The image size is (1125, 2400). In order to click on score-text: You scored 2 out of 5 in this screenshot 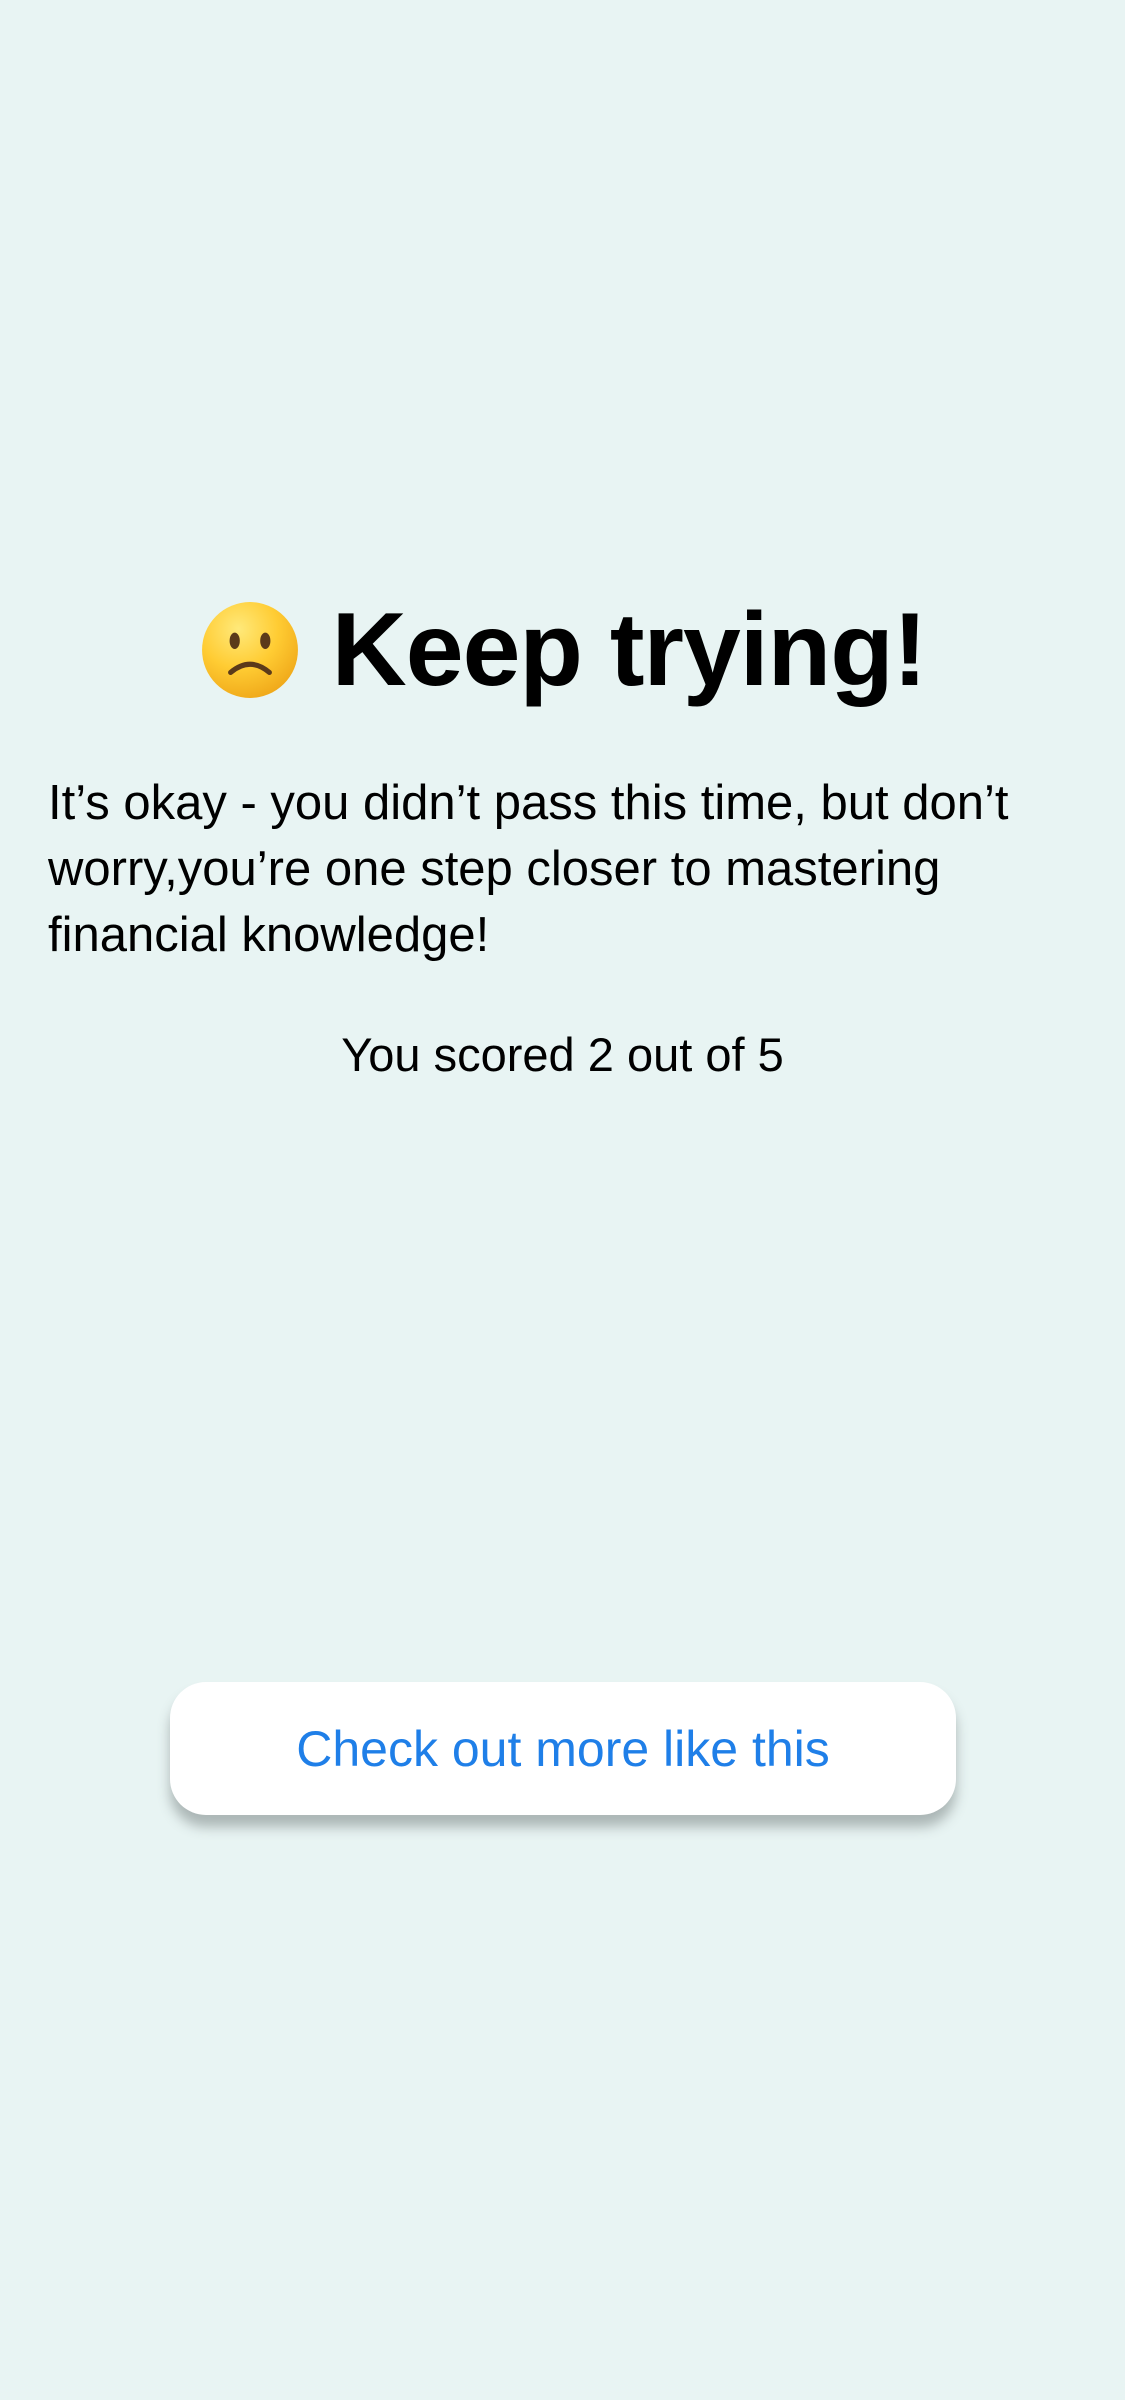, I will do `click(562, 1054)`.